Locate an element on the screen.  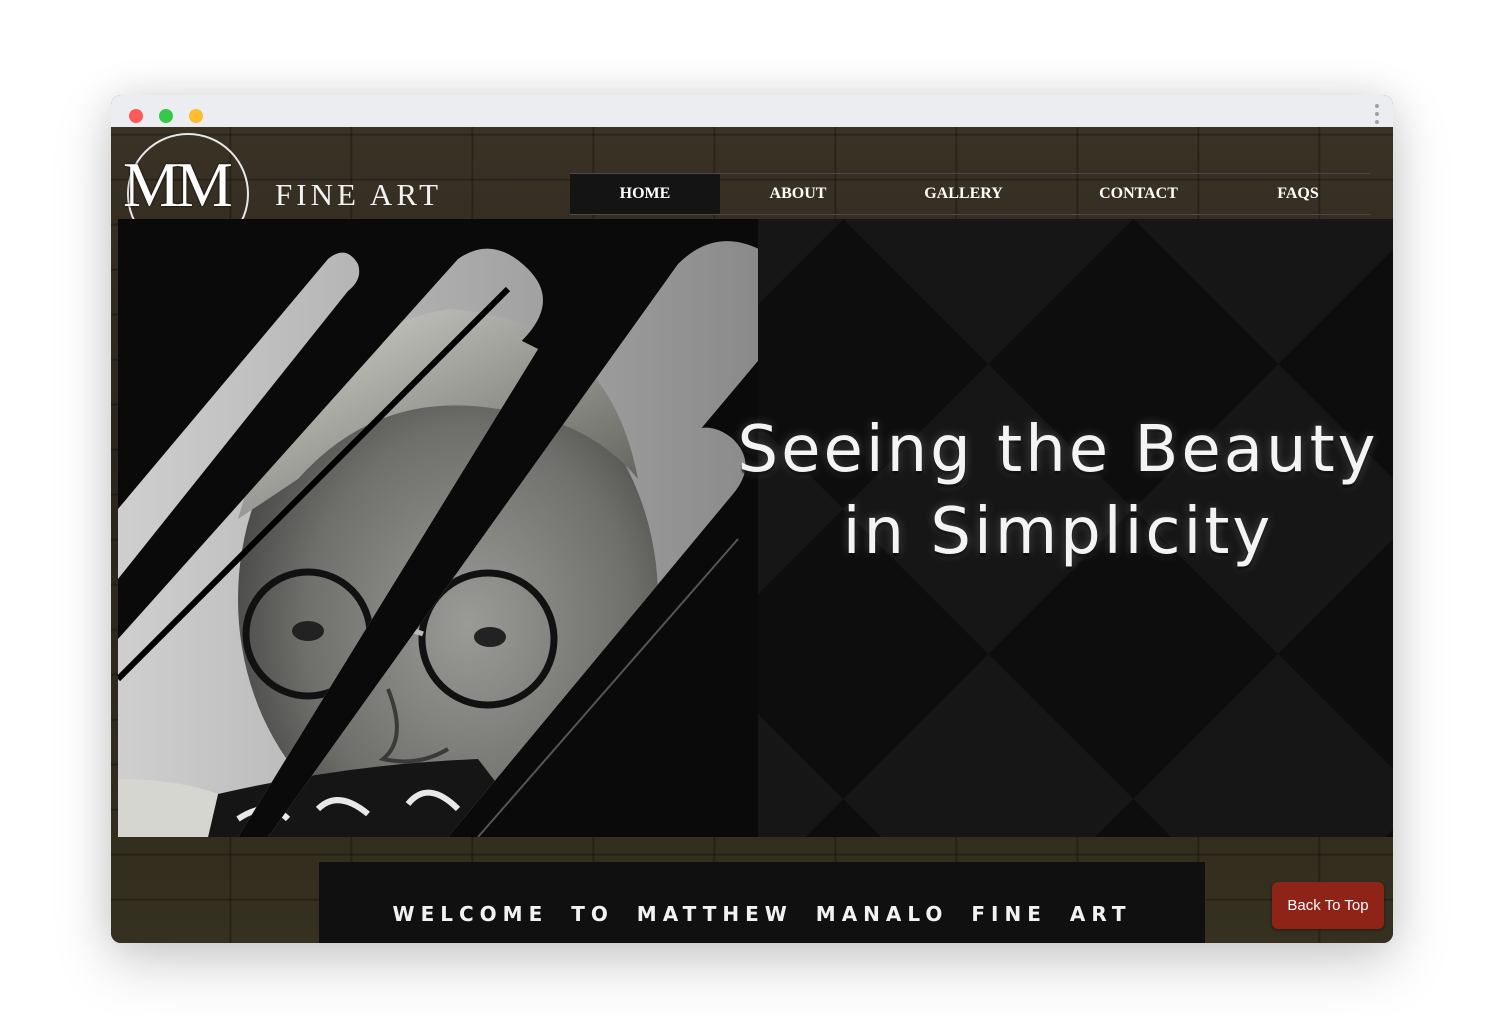
nav-faqs: FAQS is located at coordinates (1298, 194).